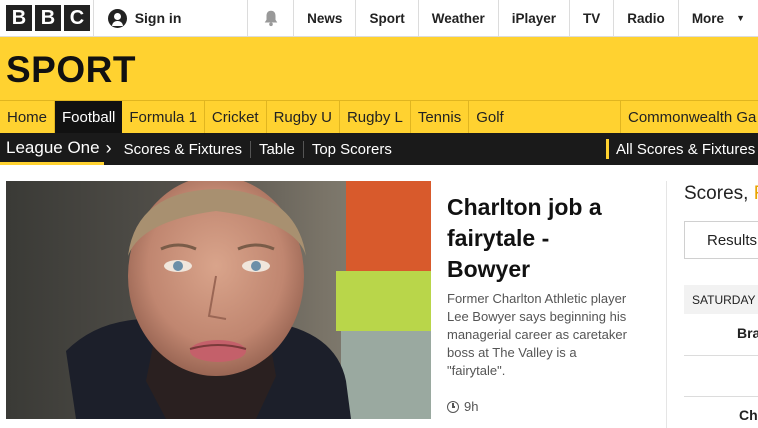 This screenshot has width=758, height=428. What do you see at coordinates (689, 117) in the screenshot?
I see `sport-nav-commonwealth-games: Commonwealth Ga` at bounding box center [689, 117].